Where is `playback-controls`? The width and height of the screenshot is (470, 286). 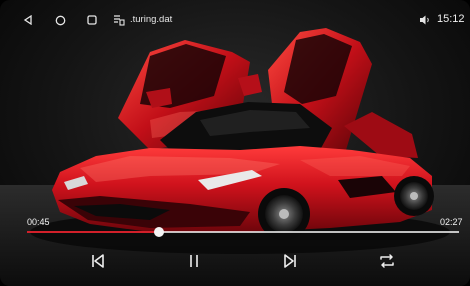 playback-controls is located at coordinates (235, 261).